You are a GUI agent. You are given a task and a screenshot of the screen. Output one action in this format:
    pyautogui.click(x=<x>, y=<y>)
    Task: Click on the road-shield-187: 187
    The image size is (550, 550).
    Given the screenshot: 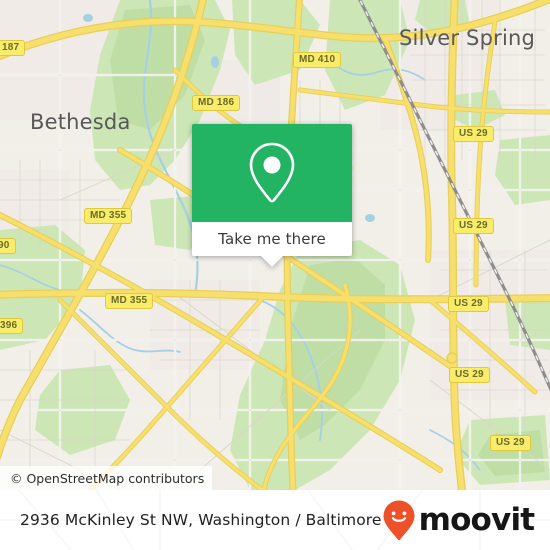 What is the action you would take?
    pyautogui.click(x=13, y=48)
    